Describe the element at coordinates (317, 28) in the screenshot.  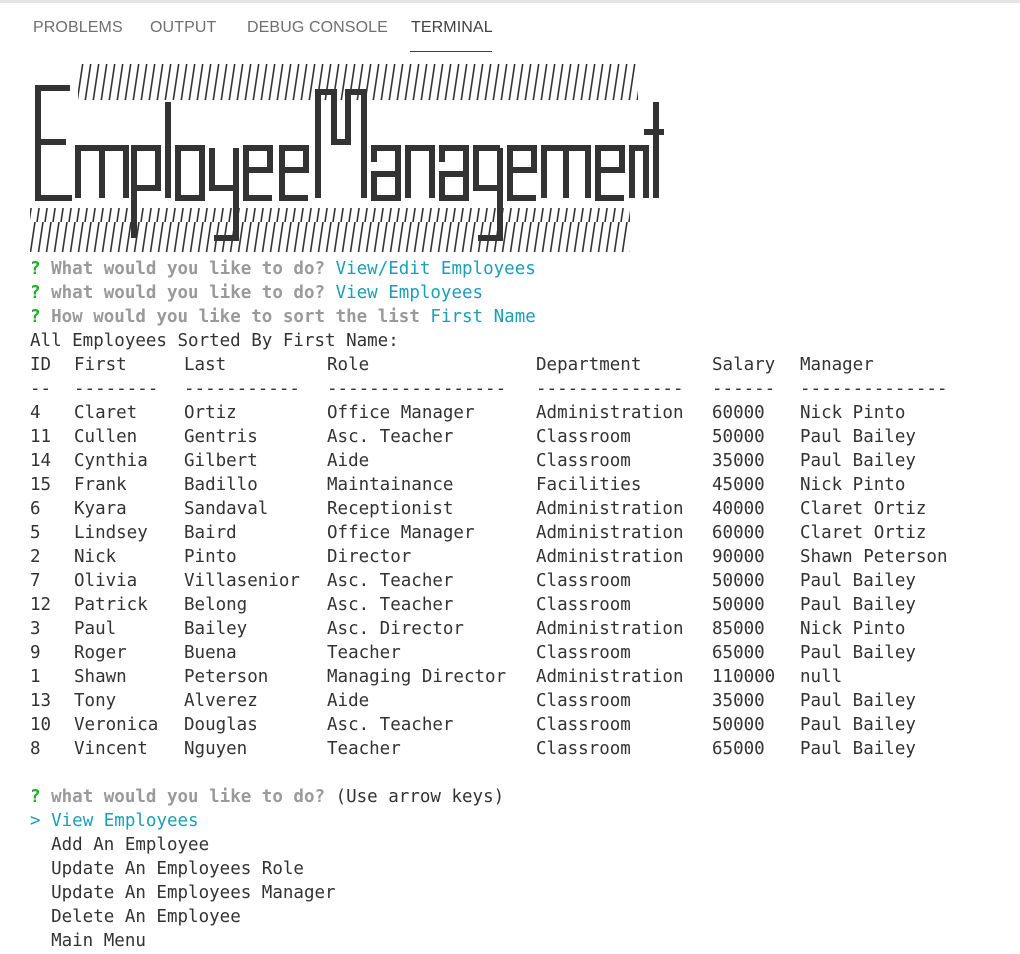
I see `tab-debug-console: DEBUG CONSOLE` at that location.